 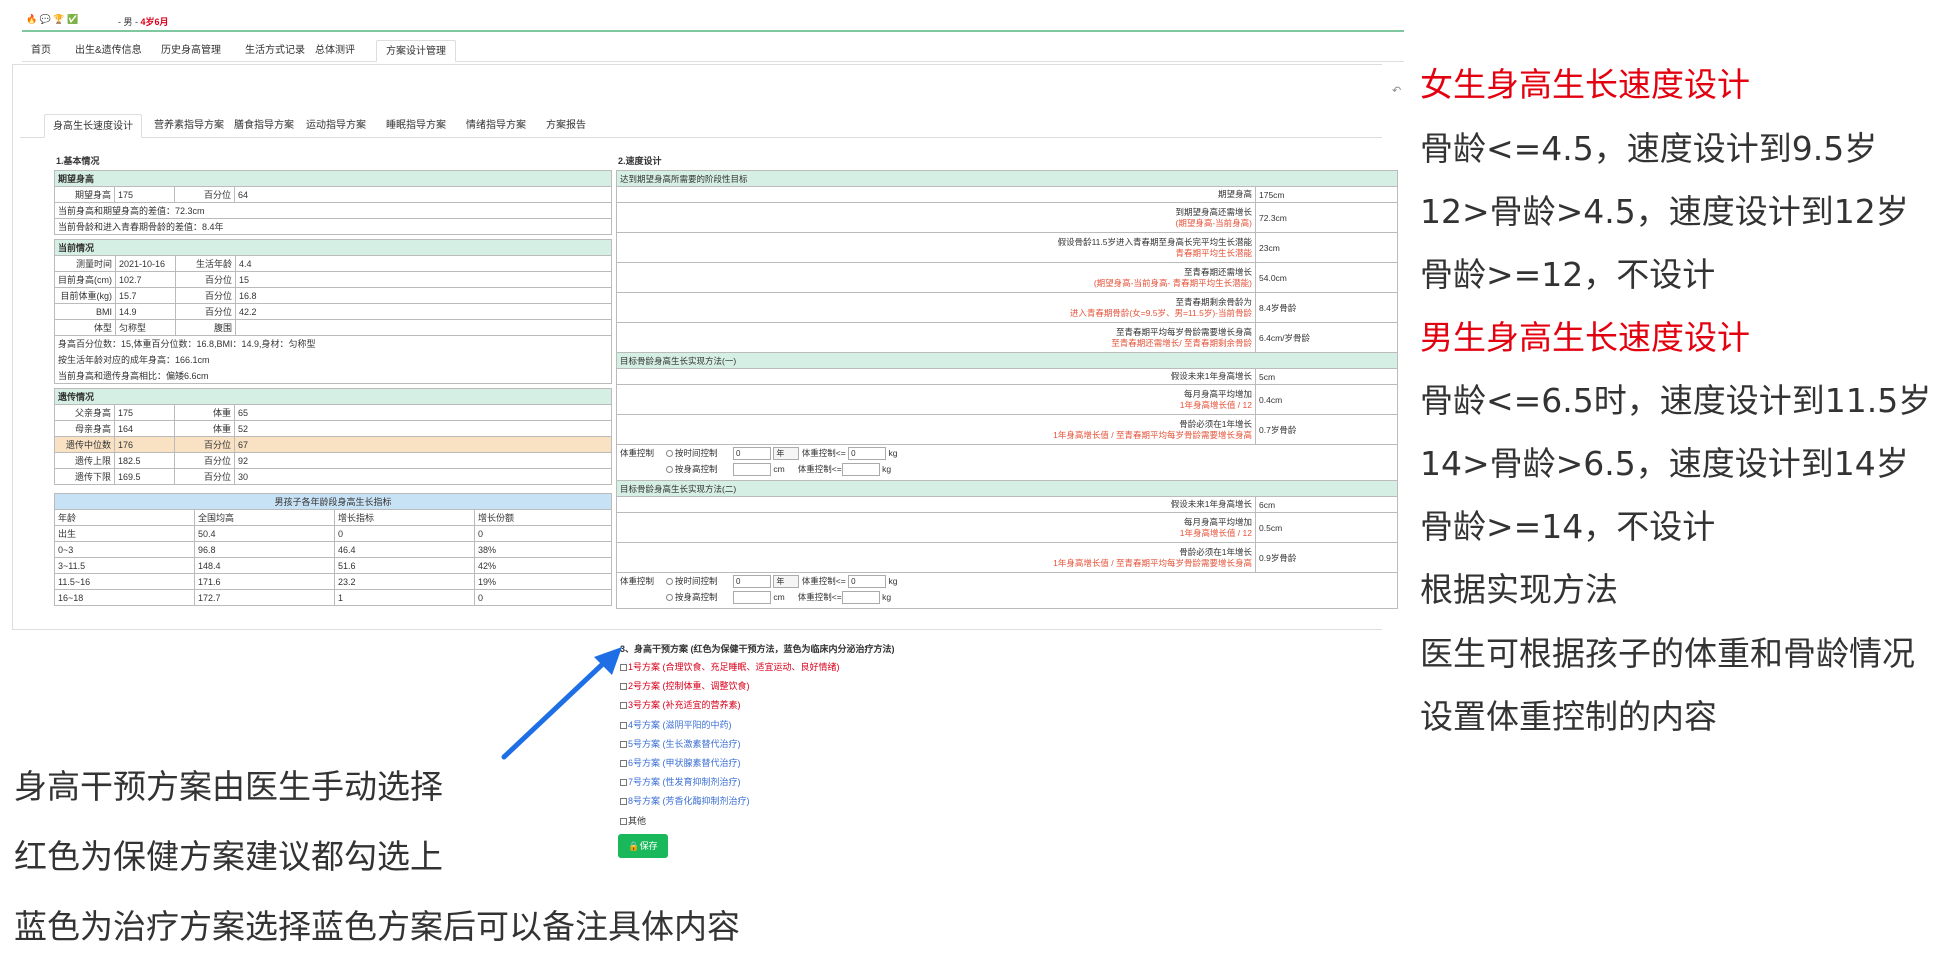 I want to click on genetic-header: 遗传情况, so click(x=333, y=396).